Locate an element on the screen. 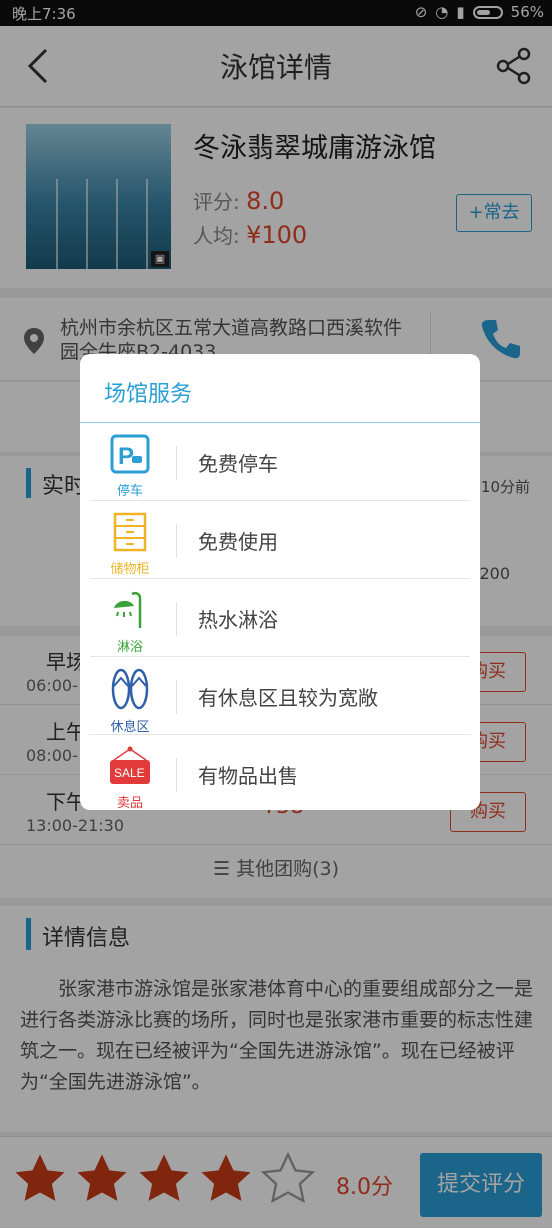 Image resolution: width=552 pixels, height=1229 pixels. service-item-shop: SALE 卖品 有物品出售 is located at coordinates (280, 773).